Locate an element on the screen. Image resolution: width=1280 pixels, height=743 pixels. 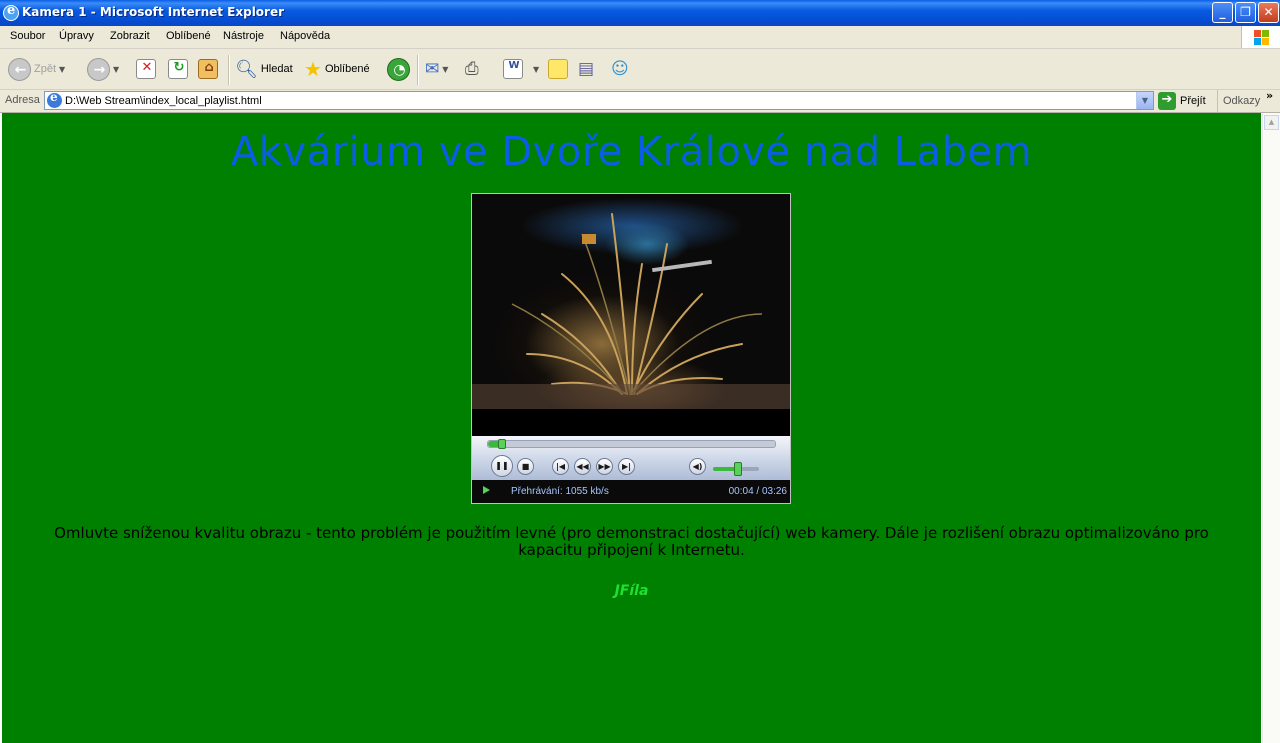
menu-soubor: Soubor is located at coordinates (27, 36).